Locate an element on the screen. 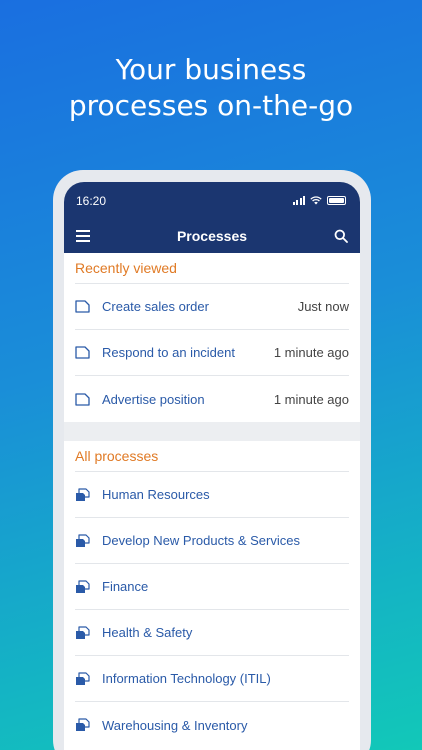 The width and height of the screenshot is (422, 750). wifi-icon is located at coordinates (316, 200).